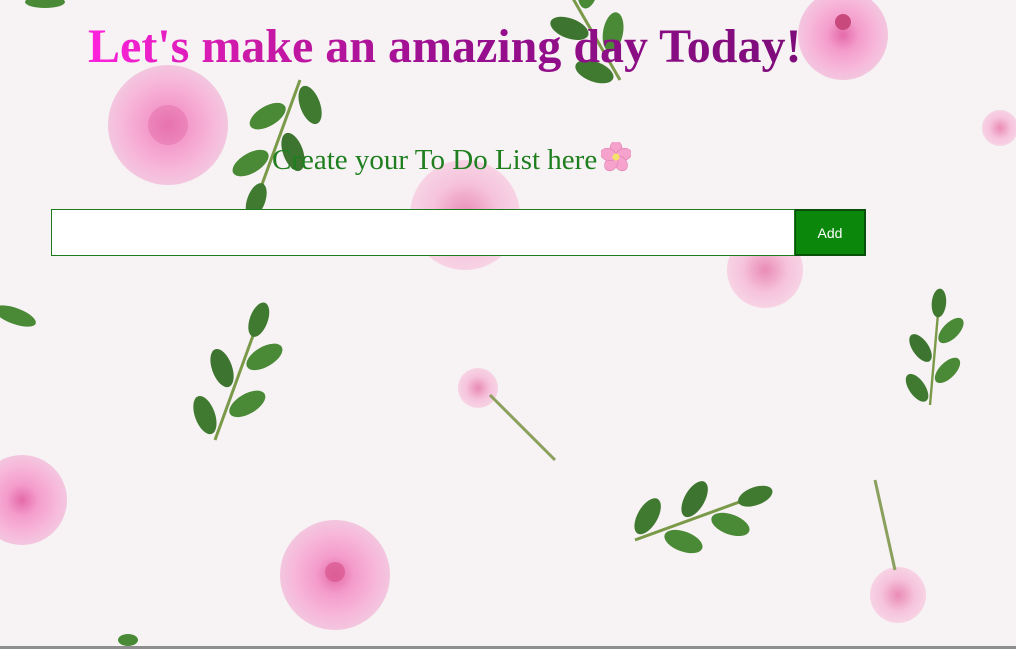 This screenshot has height=649, width=1016. Describe the element at coordinates (616, 157) in the screenshot. I see `cherry-blossom-icon` at that location.